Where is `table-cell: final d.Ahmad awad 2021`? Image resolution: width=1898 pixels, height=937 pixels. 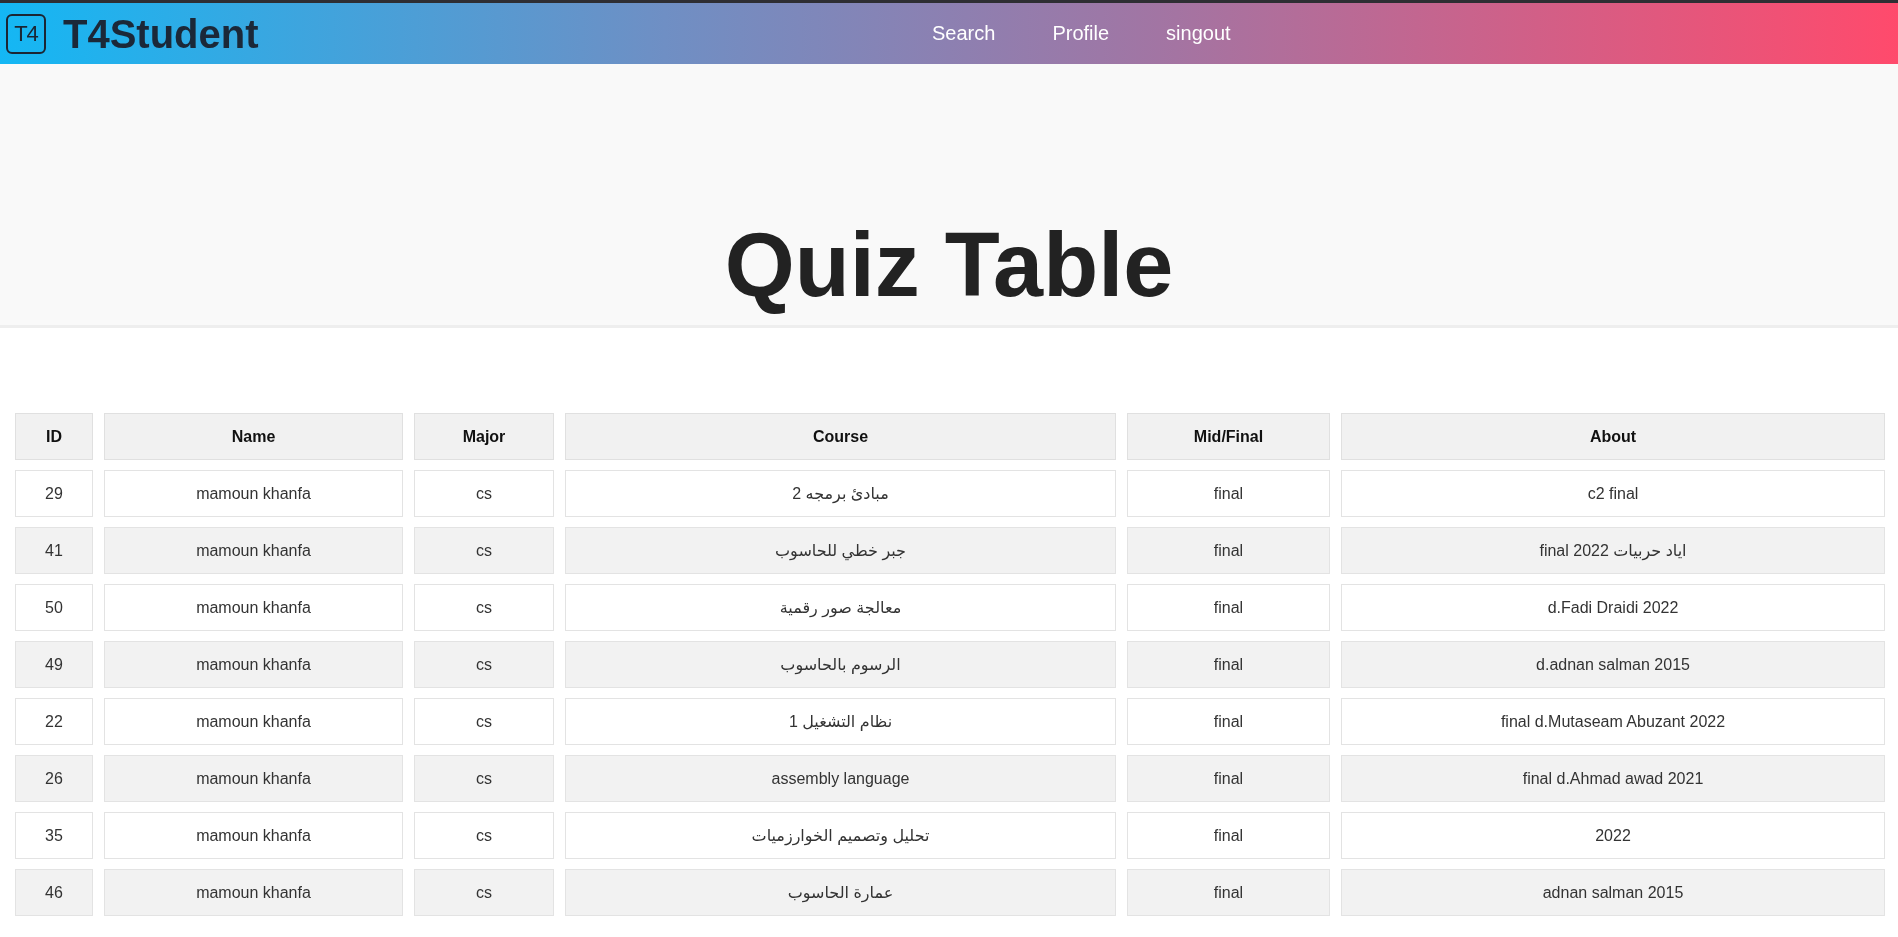
table-cell: final d.Ahmad awad 2021 is located at coordinates (1613, 778).